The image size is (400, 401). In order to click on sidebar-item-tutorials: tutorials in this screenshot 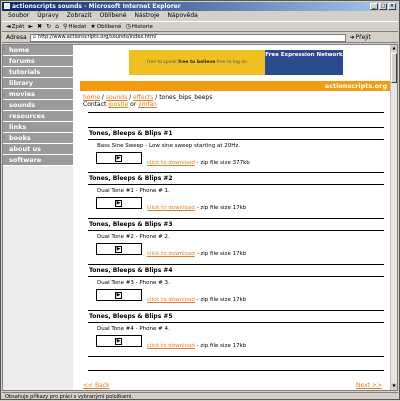, I will do `click(38, 72)`.